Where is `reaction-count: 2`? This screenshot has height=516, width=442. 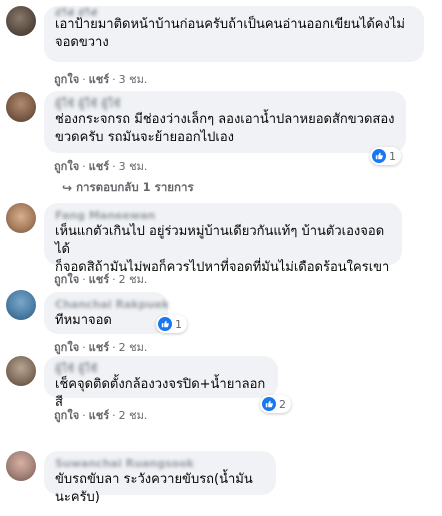 reaction-count: 2 is located at coordinates (275, 404).